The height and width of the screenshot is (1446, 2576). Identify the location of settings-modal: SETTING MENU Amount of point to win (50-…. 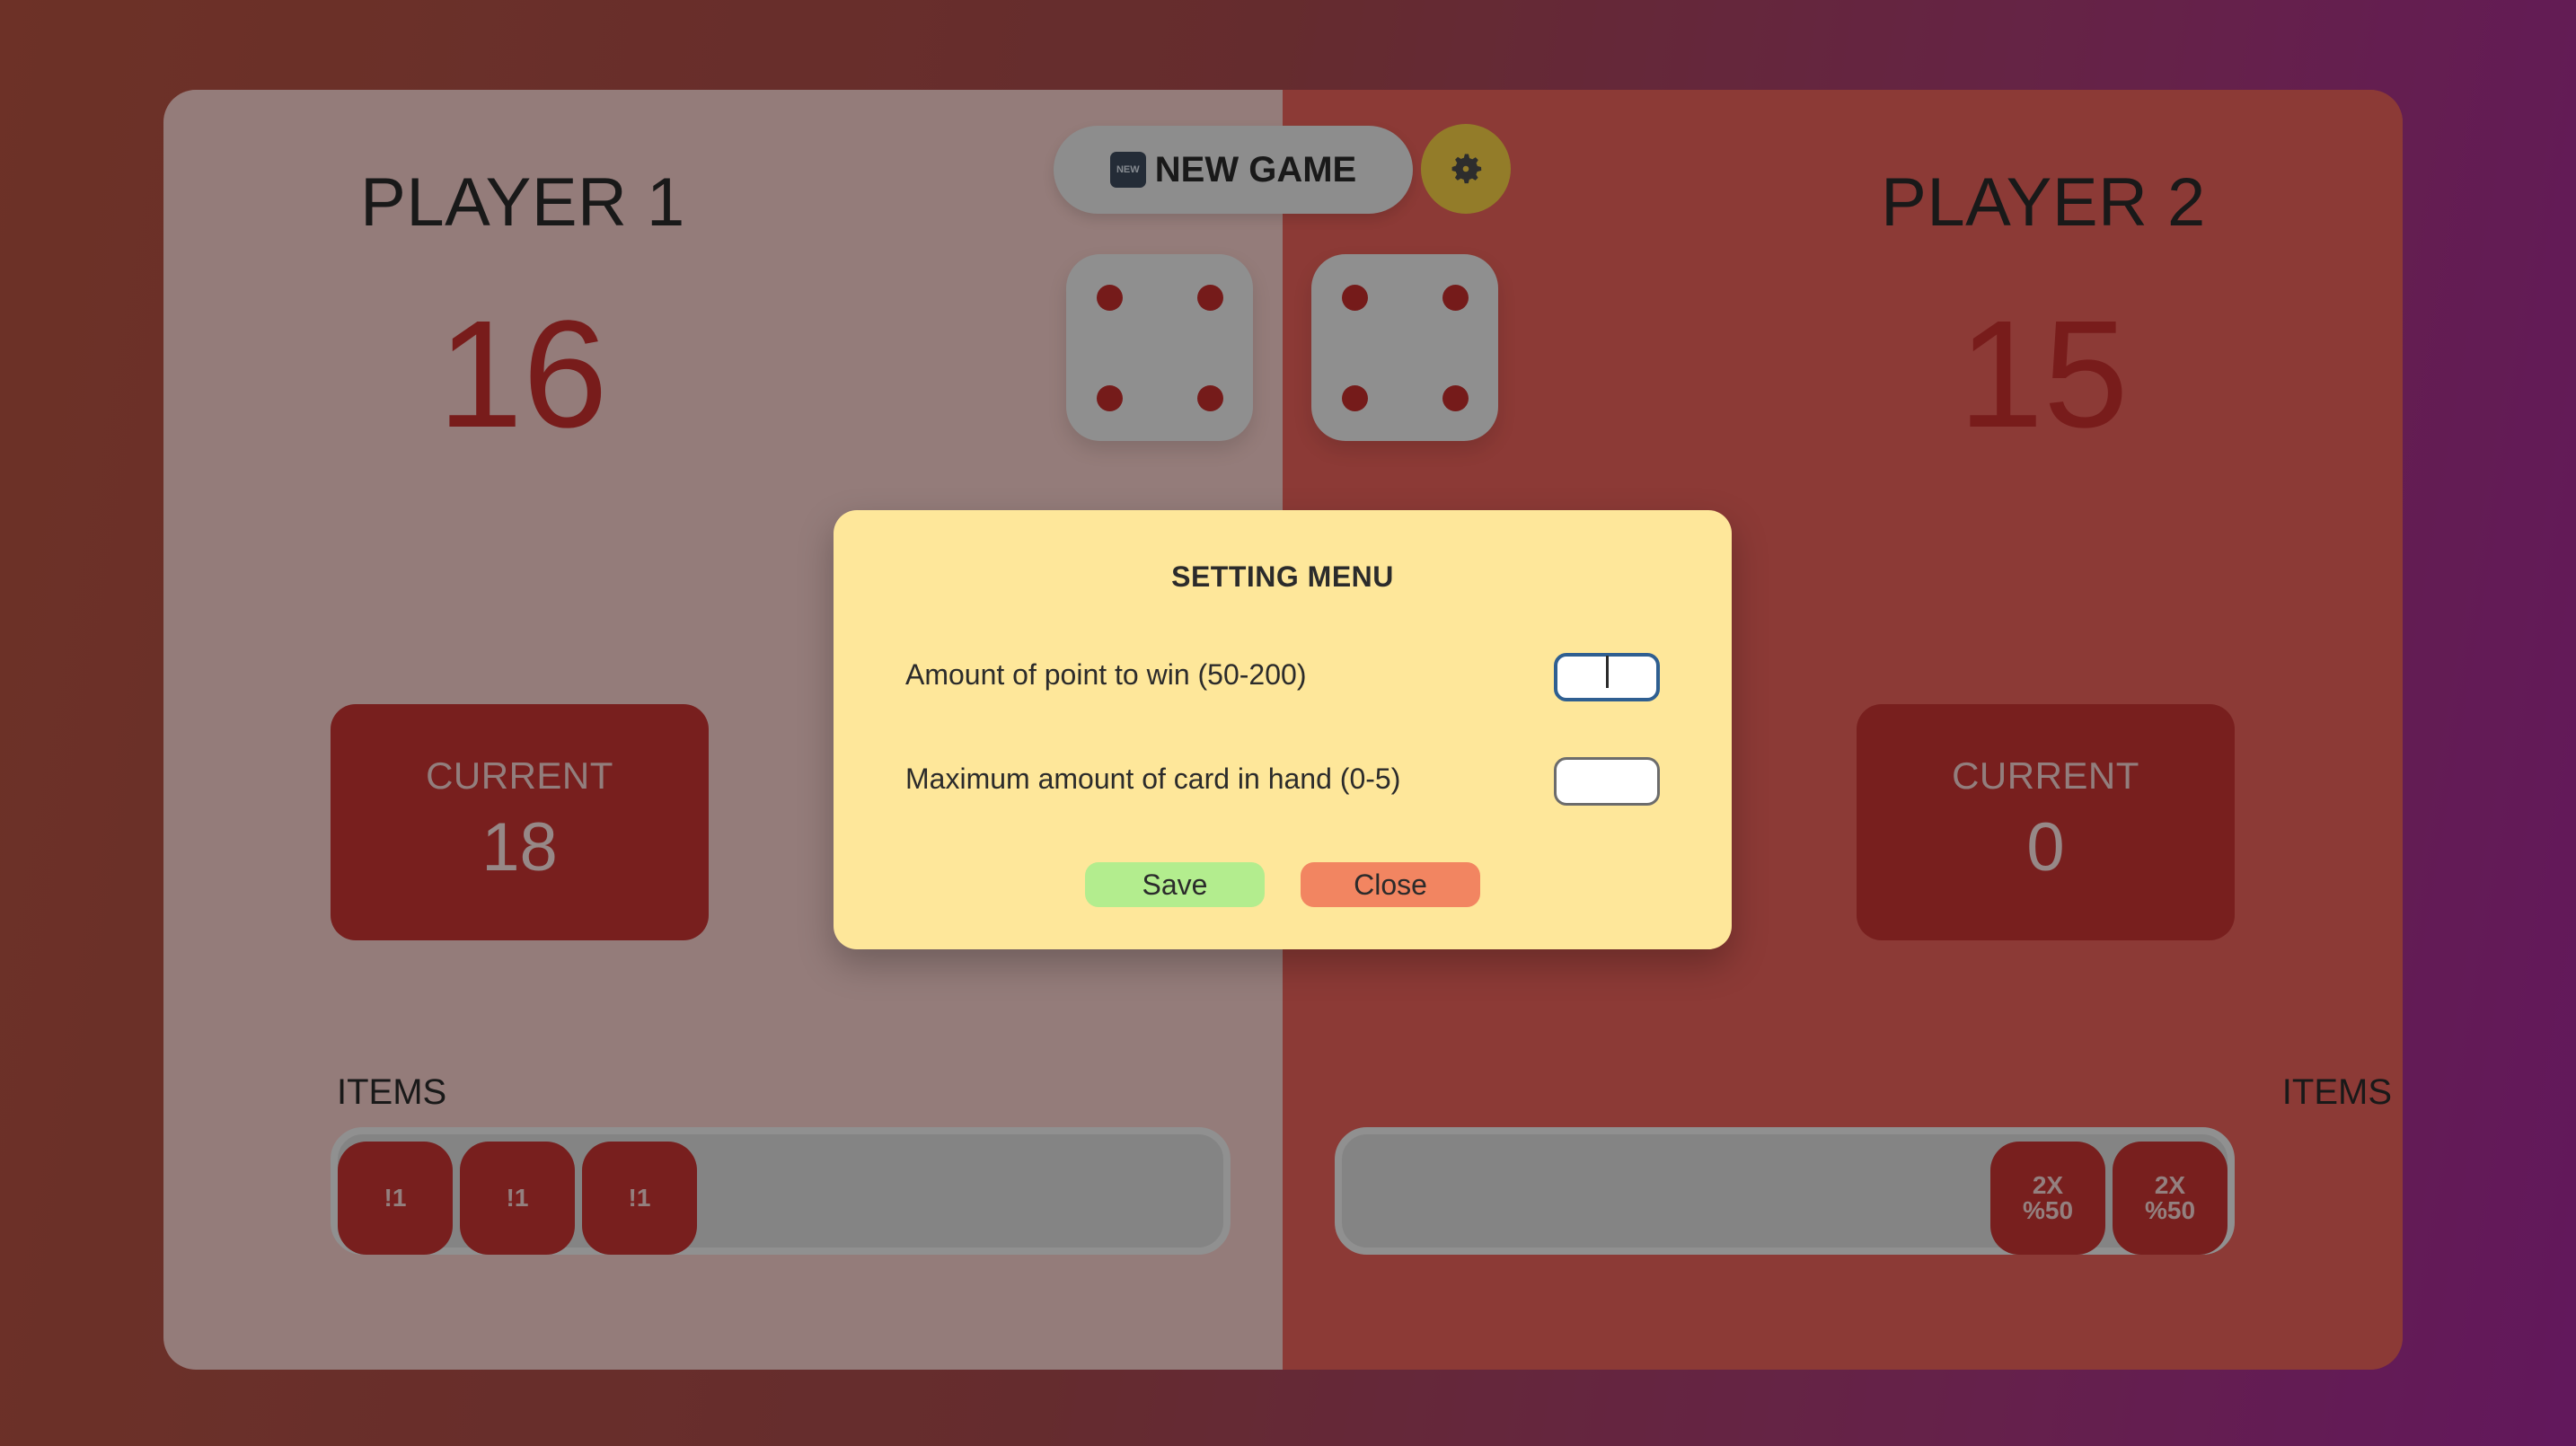
(1283, 730).